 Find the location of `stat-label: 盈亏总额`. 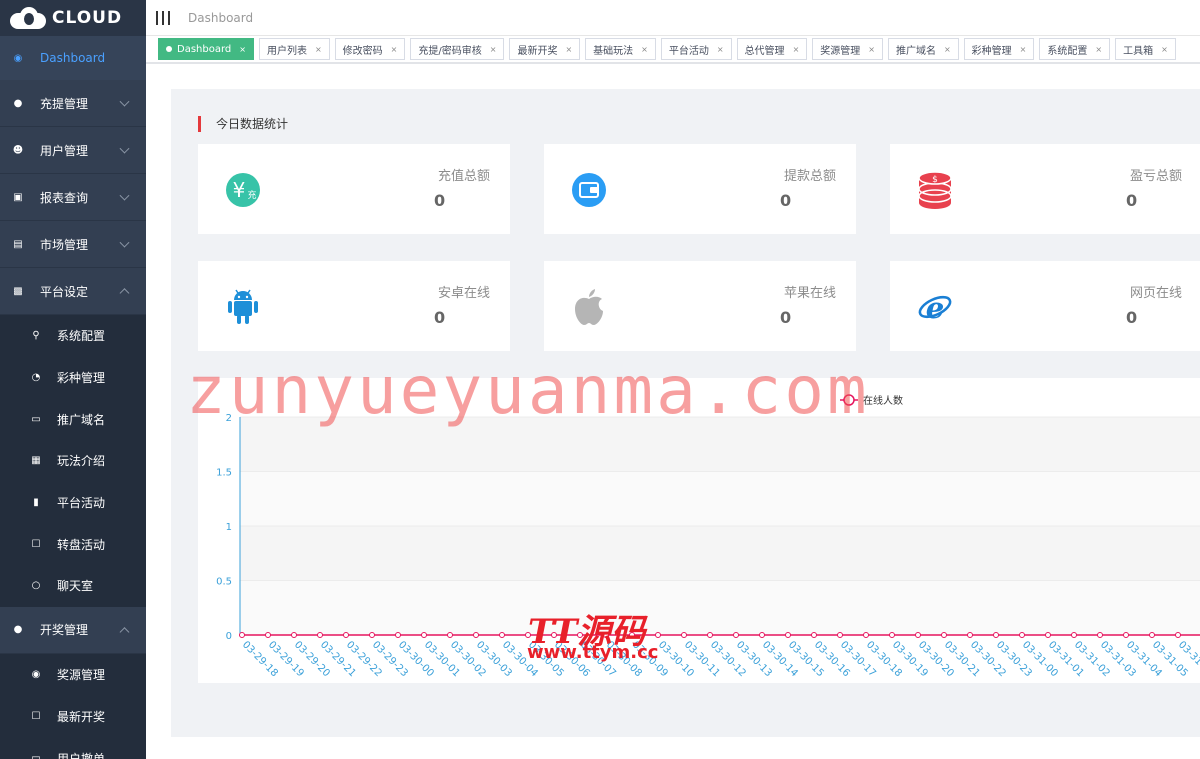

stat-label: 盈亏总额 is located at coordinates (1155, 176).